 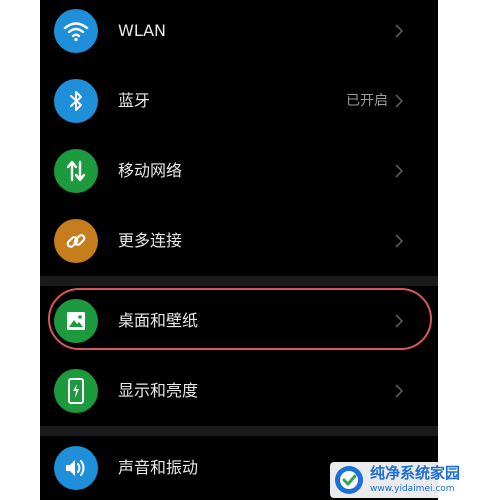 What do you see at coordinates (239, 391) in the screenshot?
I see `settings-item-display-brightness: 显示和亮度` at bounding box center [239, 391].